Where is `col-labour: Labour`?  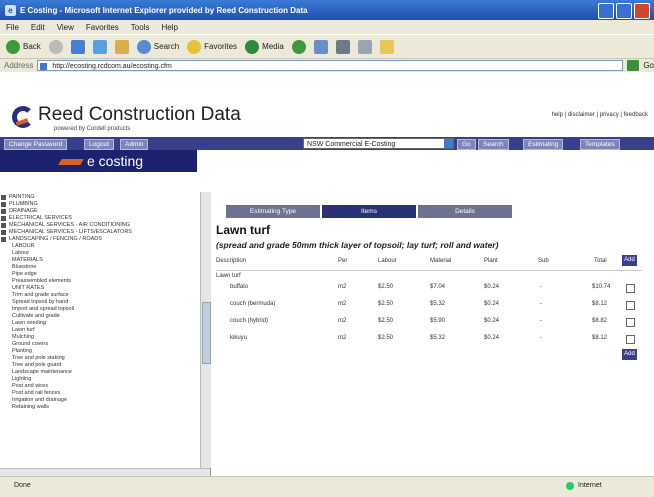 col-labour: Labour is located at coordinates (387, 261).